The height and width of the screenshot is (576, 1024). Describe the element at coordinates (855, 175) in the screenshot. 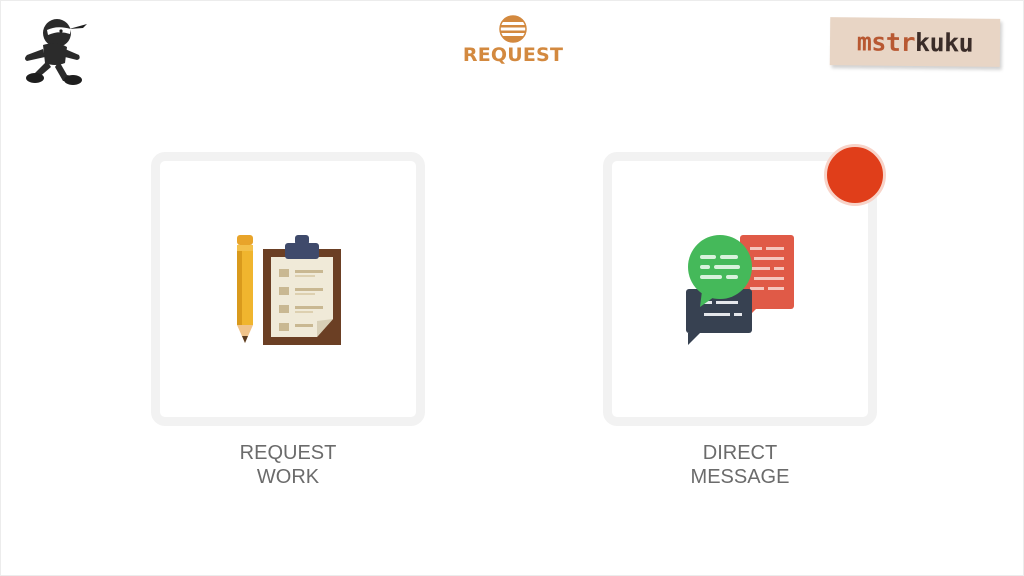

I see `notification-badge` at that location.